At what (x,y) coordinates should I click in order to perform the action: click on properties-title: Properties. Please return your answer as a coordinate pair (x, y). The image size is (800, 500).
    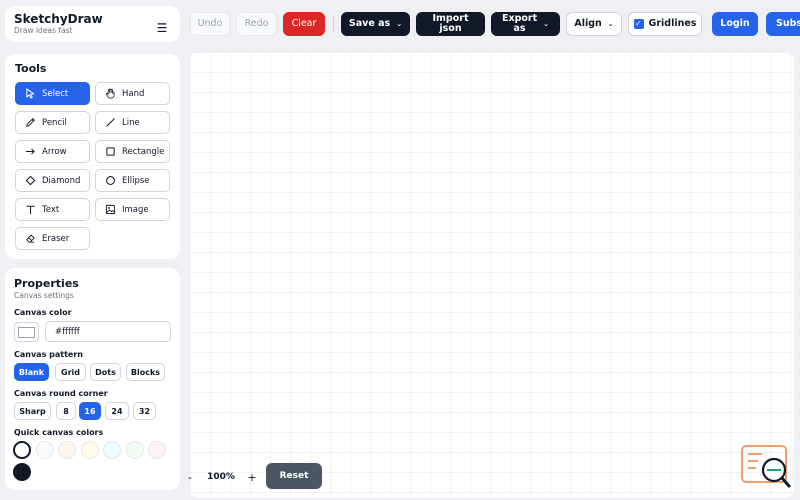
    Looking at the image, I should click on (46, 283).